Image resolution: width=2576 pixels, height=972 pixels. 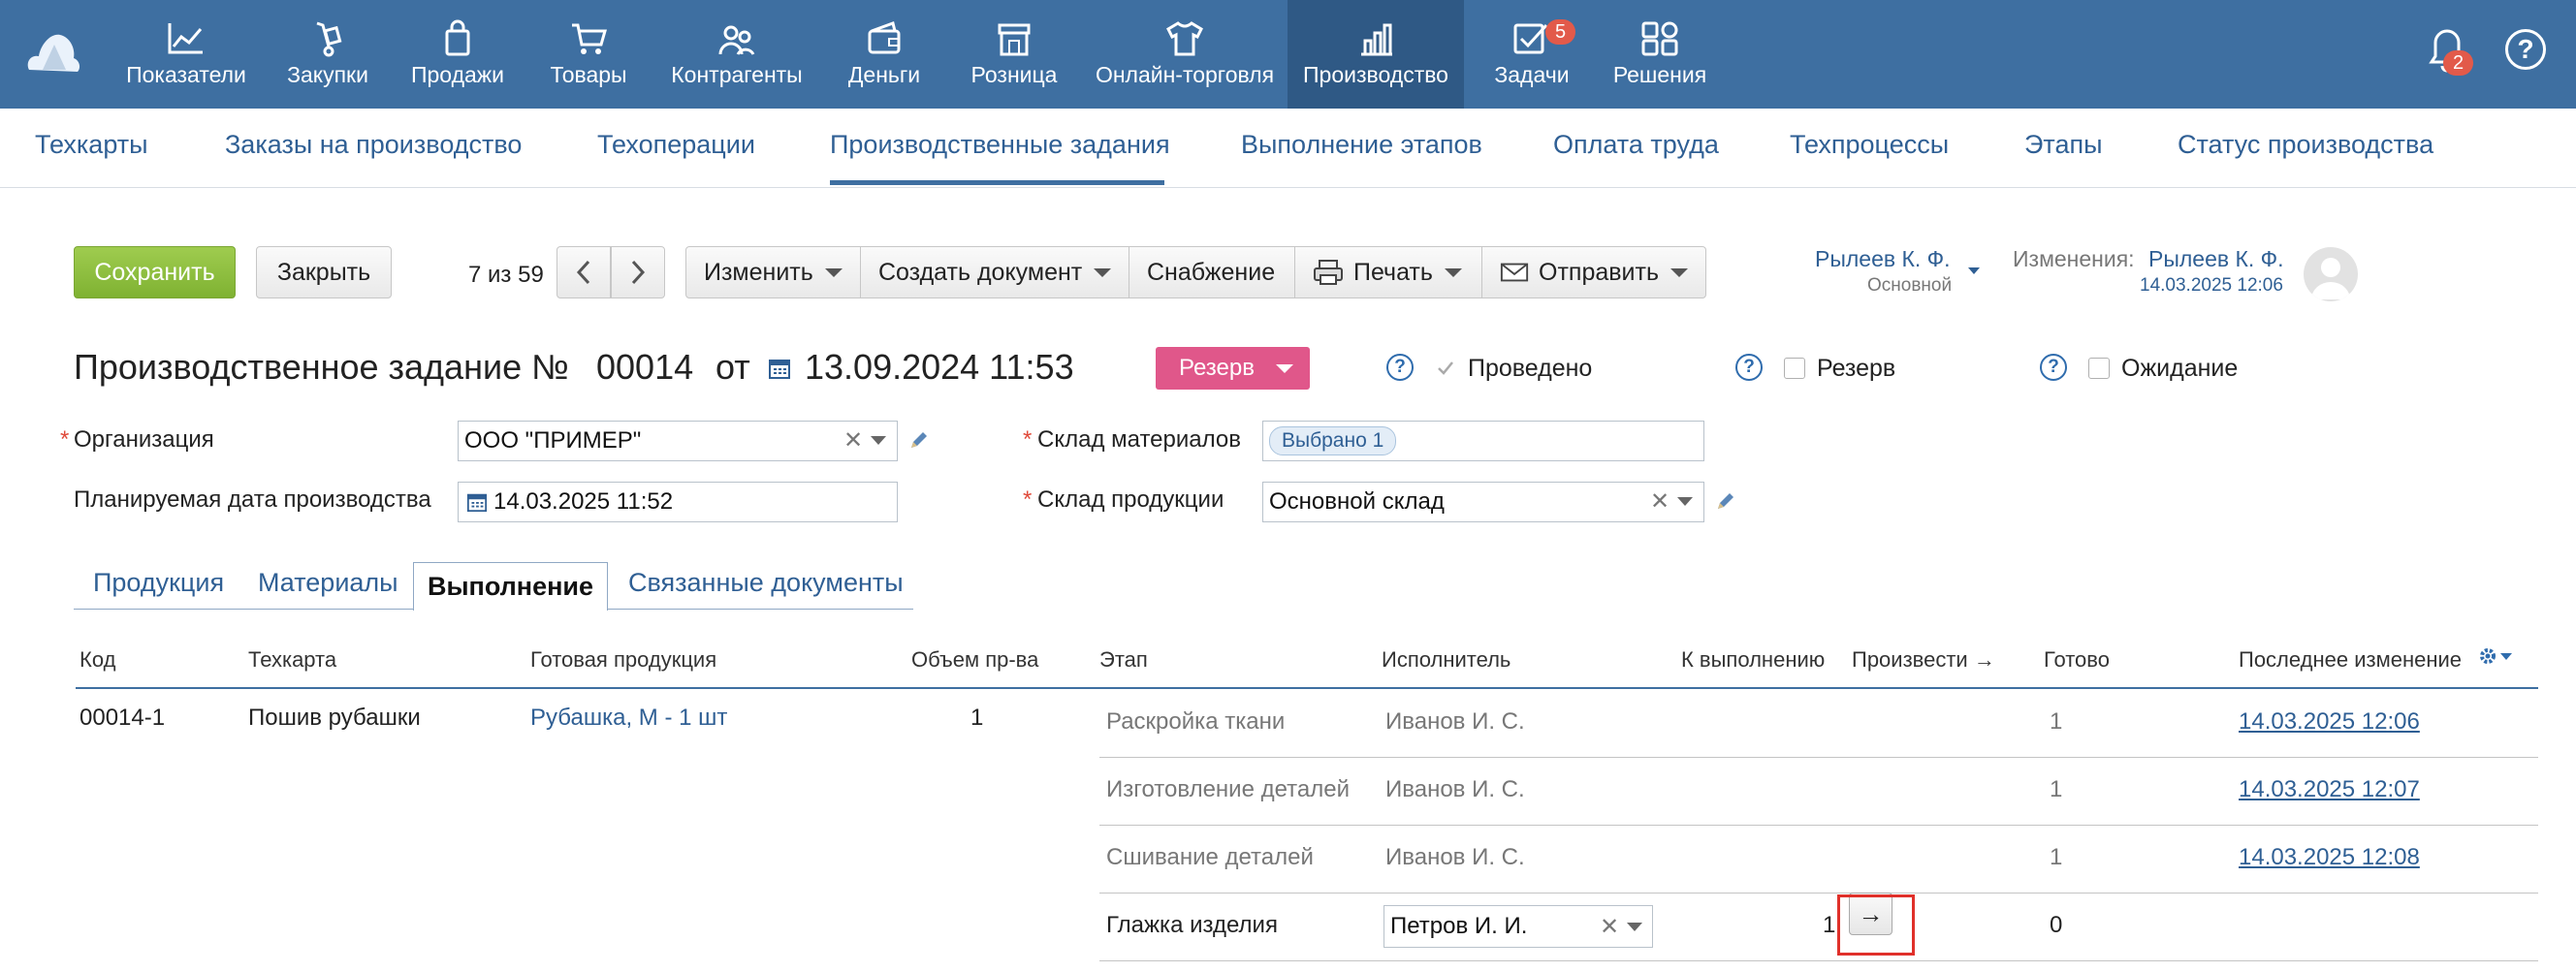 I want to click on change-dropdown-button: Изменить, so click(x=773, y=272).